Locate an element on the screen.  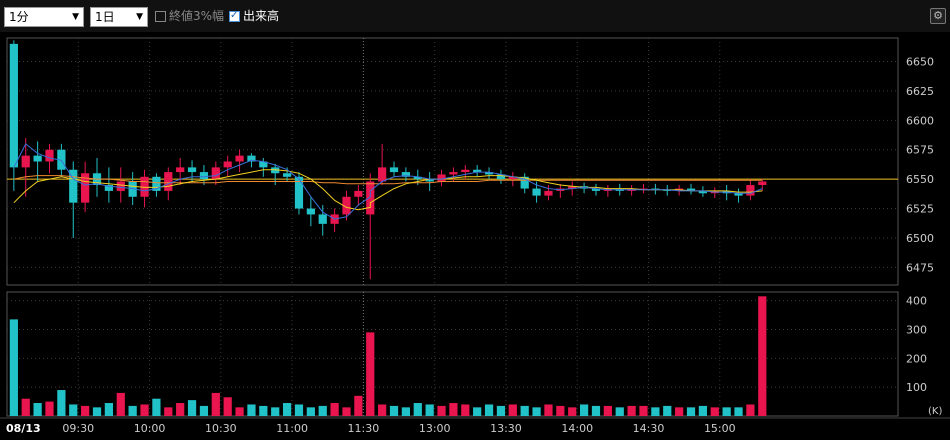
price-tick-label: 6575 is located at coordinates (920, 150).